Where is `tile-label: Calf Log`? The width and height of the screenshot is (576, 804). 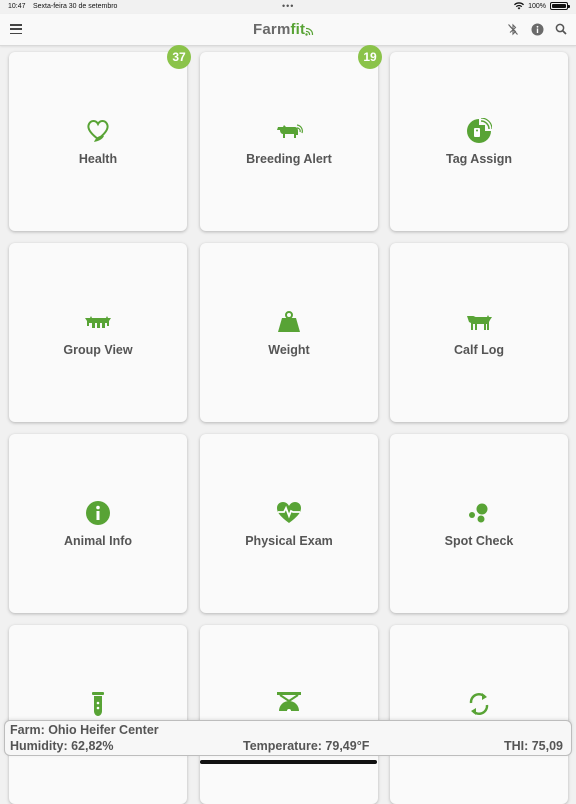 tile-label: Calf Log is located at coordinates (479, 350).